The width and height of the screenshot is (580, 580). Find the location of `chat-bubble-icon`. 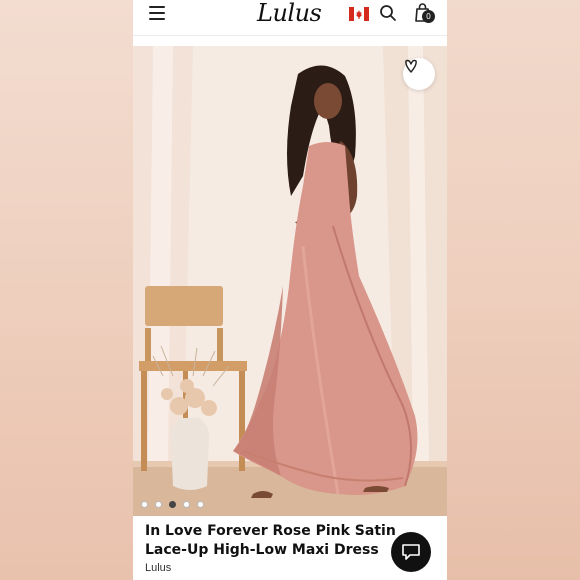

chat-bubble-icon is located at coordinates (411, 552).